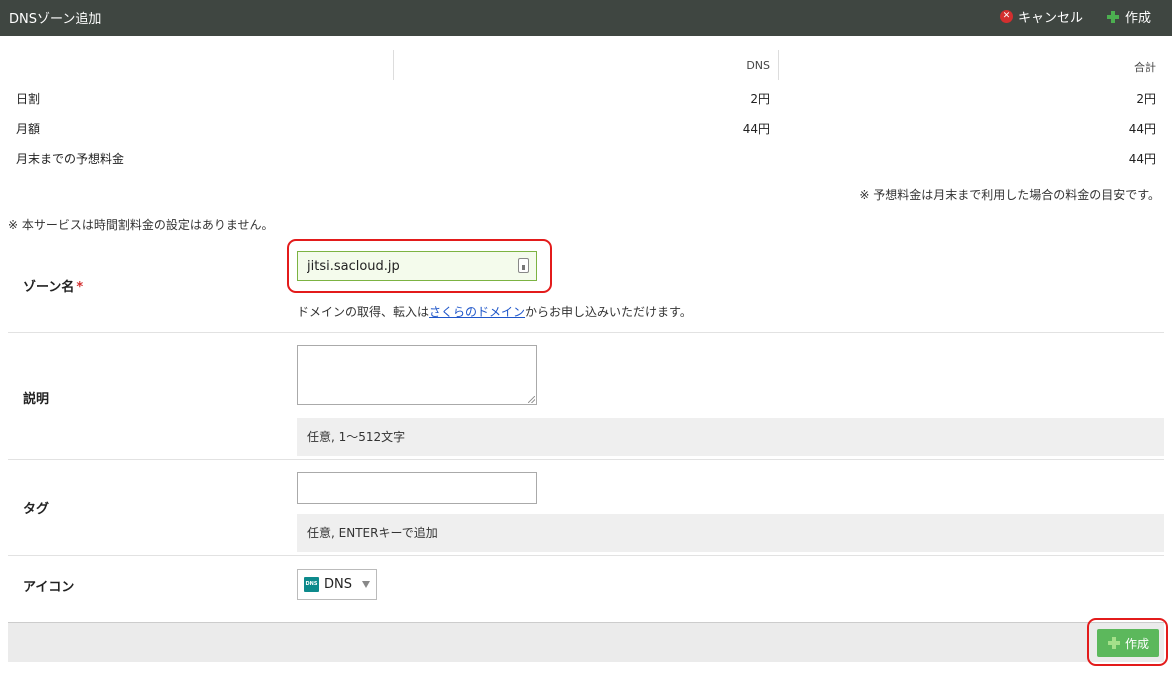 This screenshot has width=1172, height=675. What do you see at coordinates (758, 65) in the screenshot?
I see `column-header-dns: DNS` at bounding box center [758, 65].